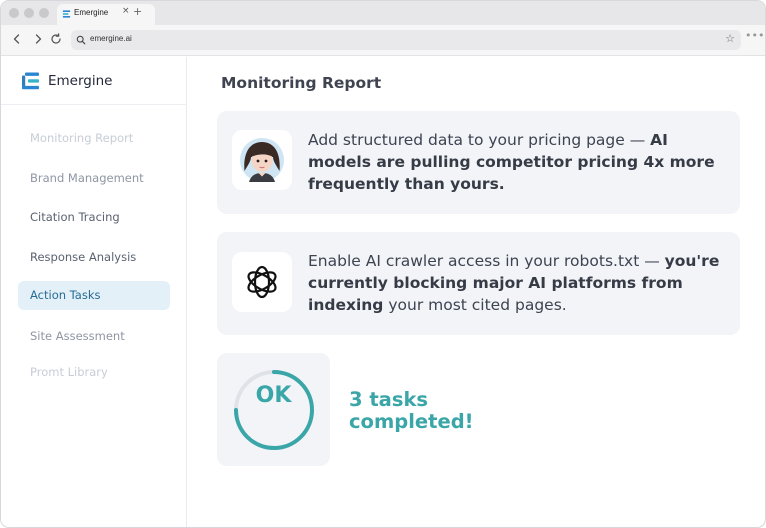 This screenshot has height=528, width=766. What do you see at coordinates (83, 257) in the screenshot?
I see `sidebar-item-label: Response Analysis` at bounding box center [83, 257].